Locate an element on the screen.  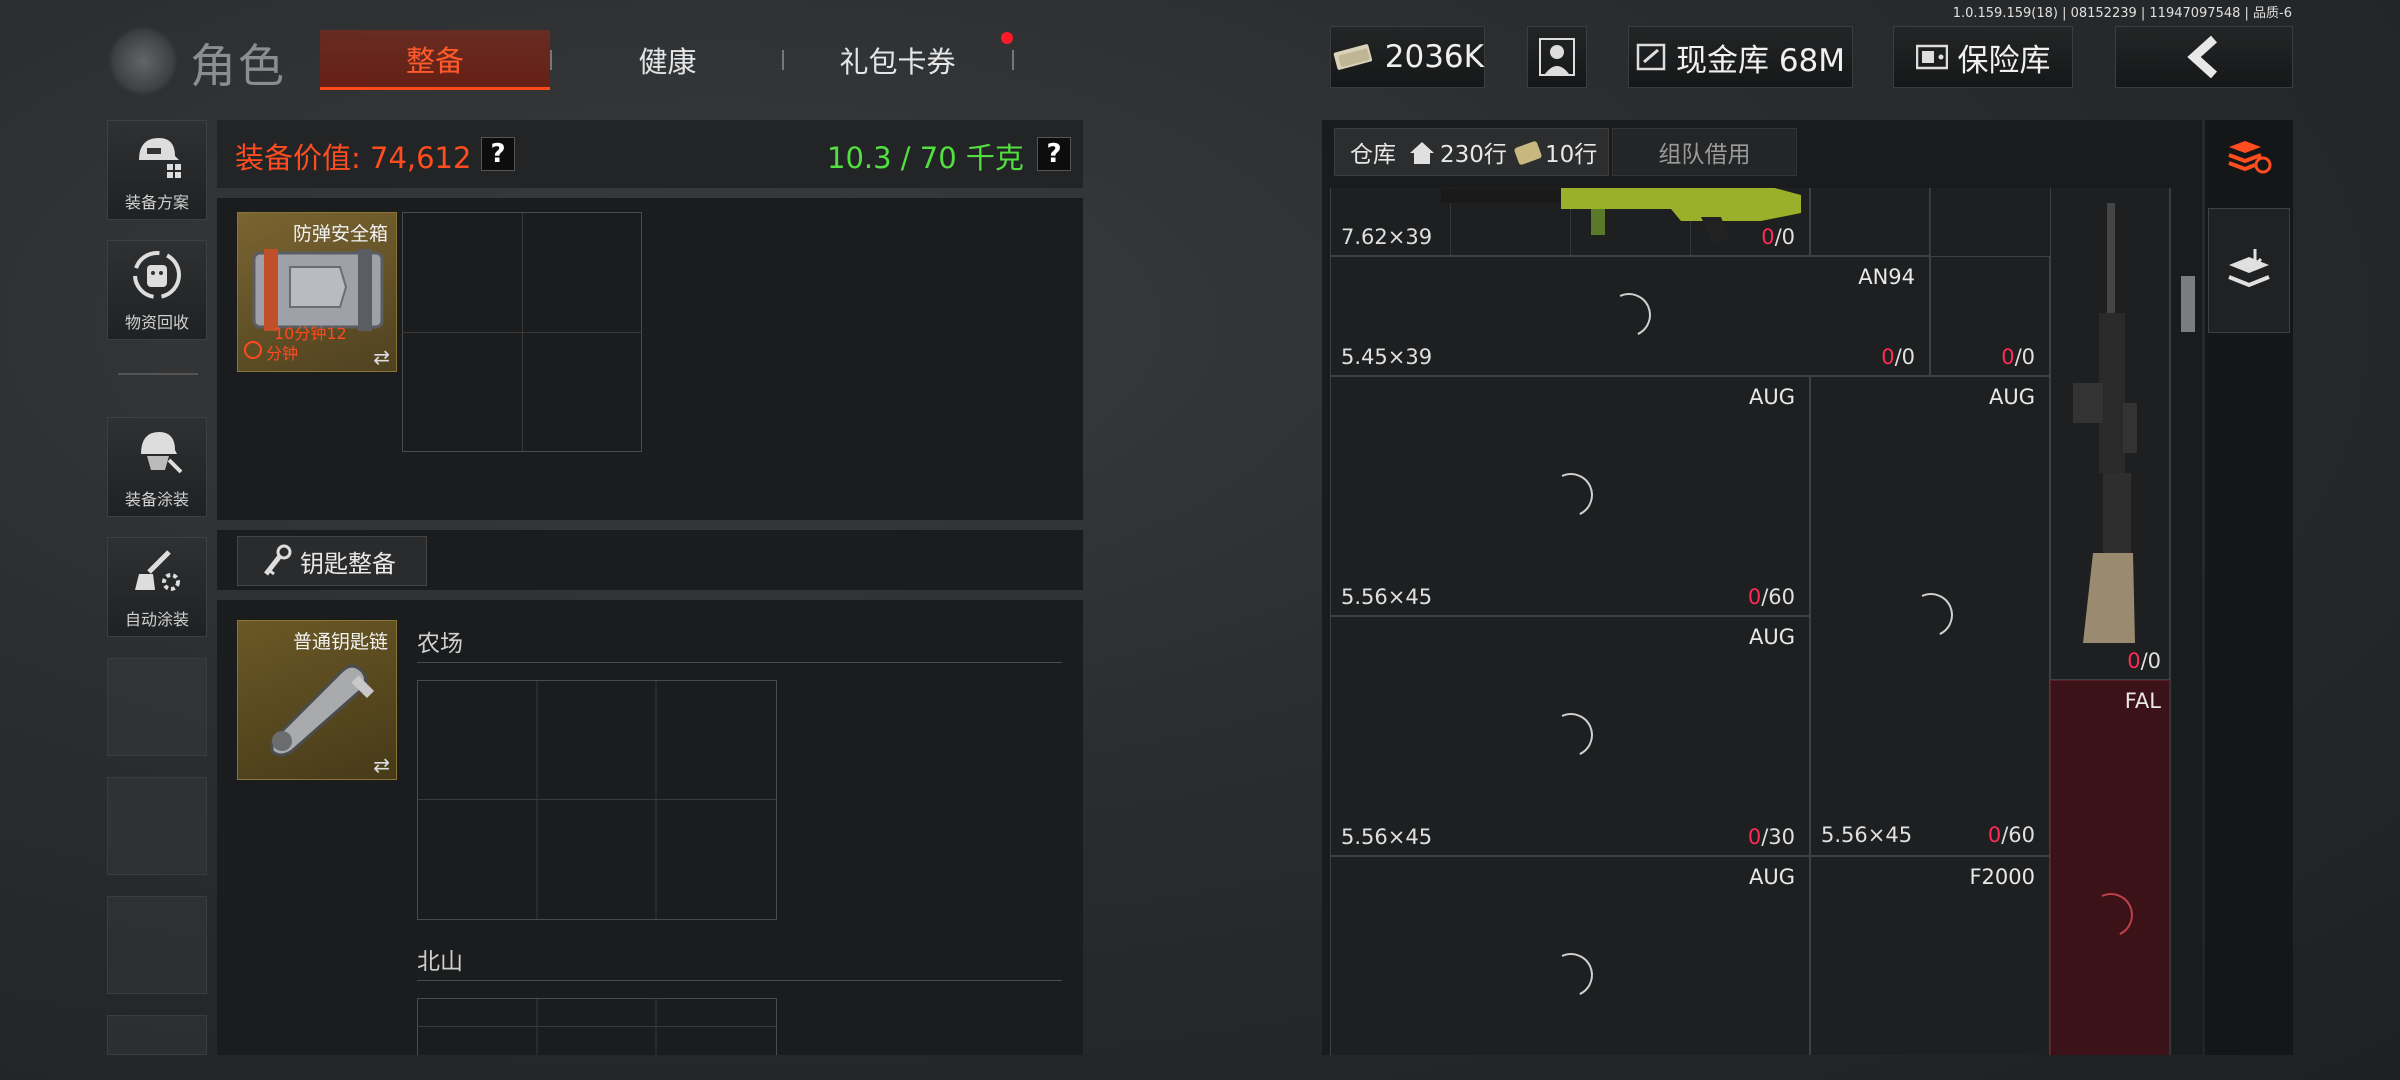
tab-gift-cards: 礼包卡券 is located at coordinates (897, 60).